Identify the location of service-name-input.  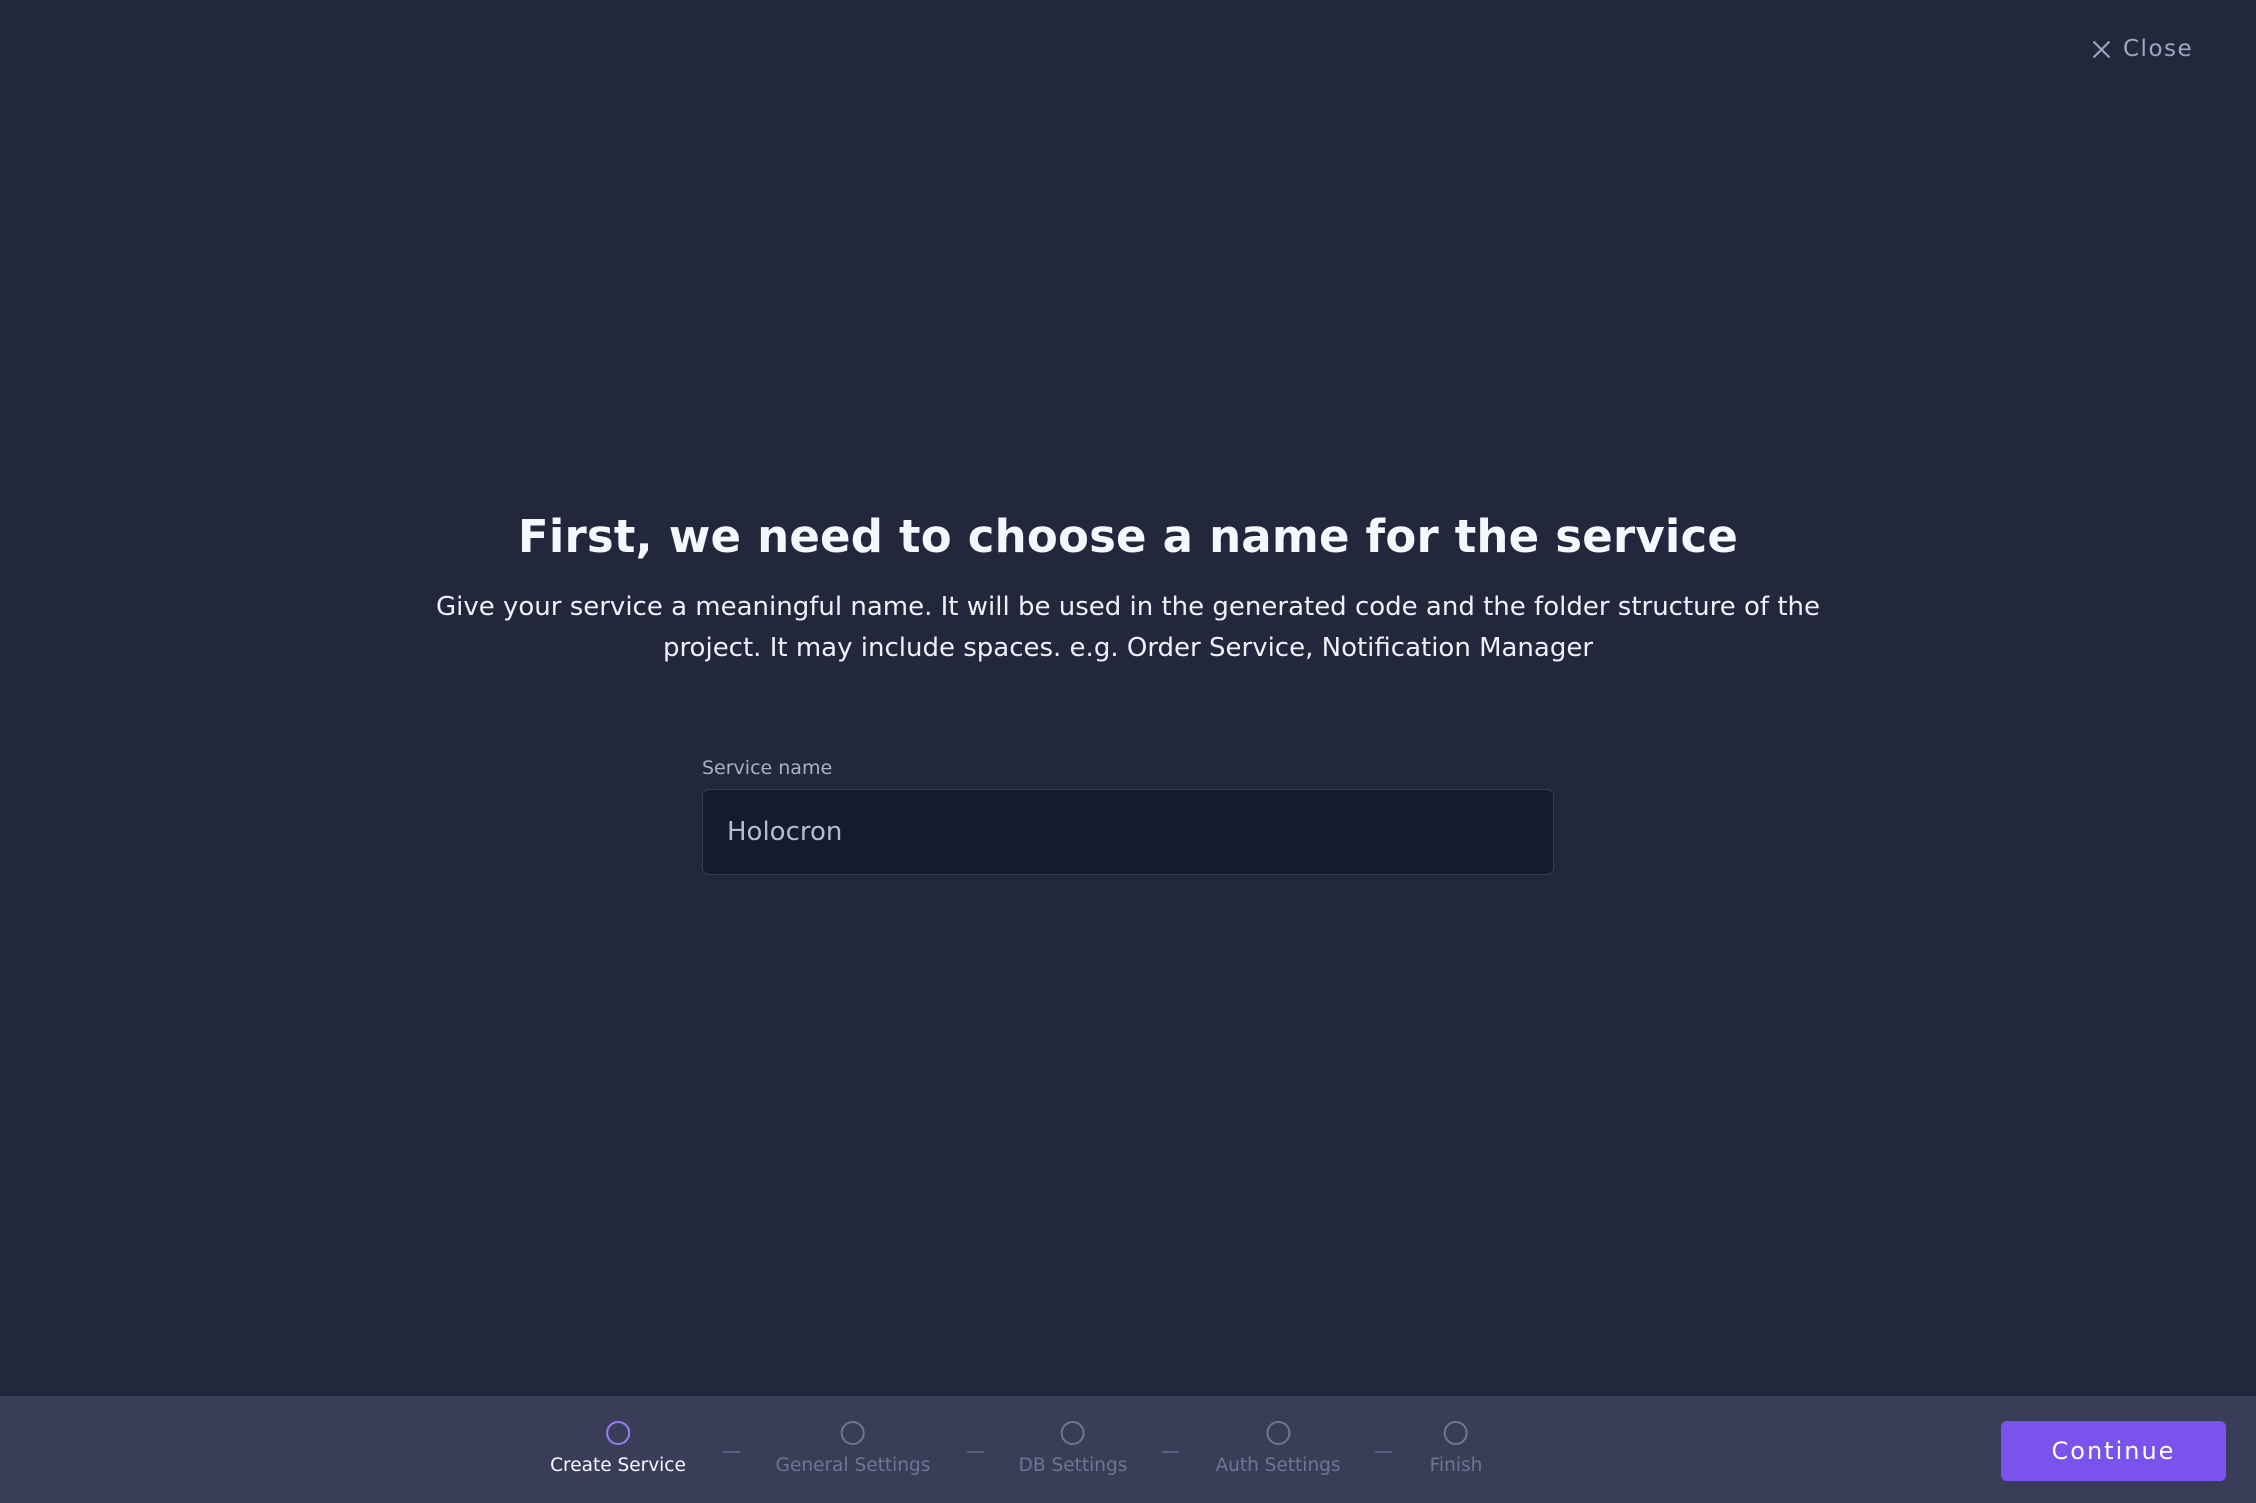
(1128, 832).